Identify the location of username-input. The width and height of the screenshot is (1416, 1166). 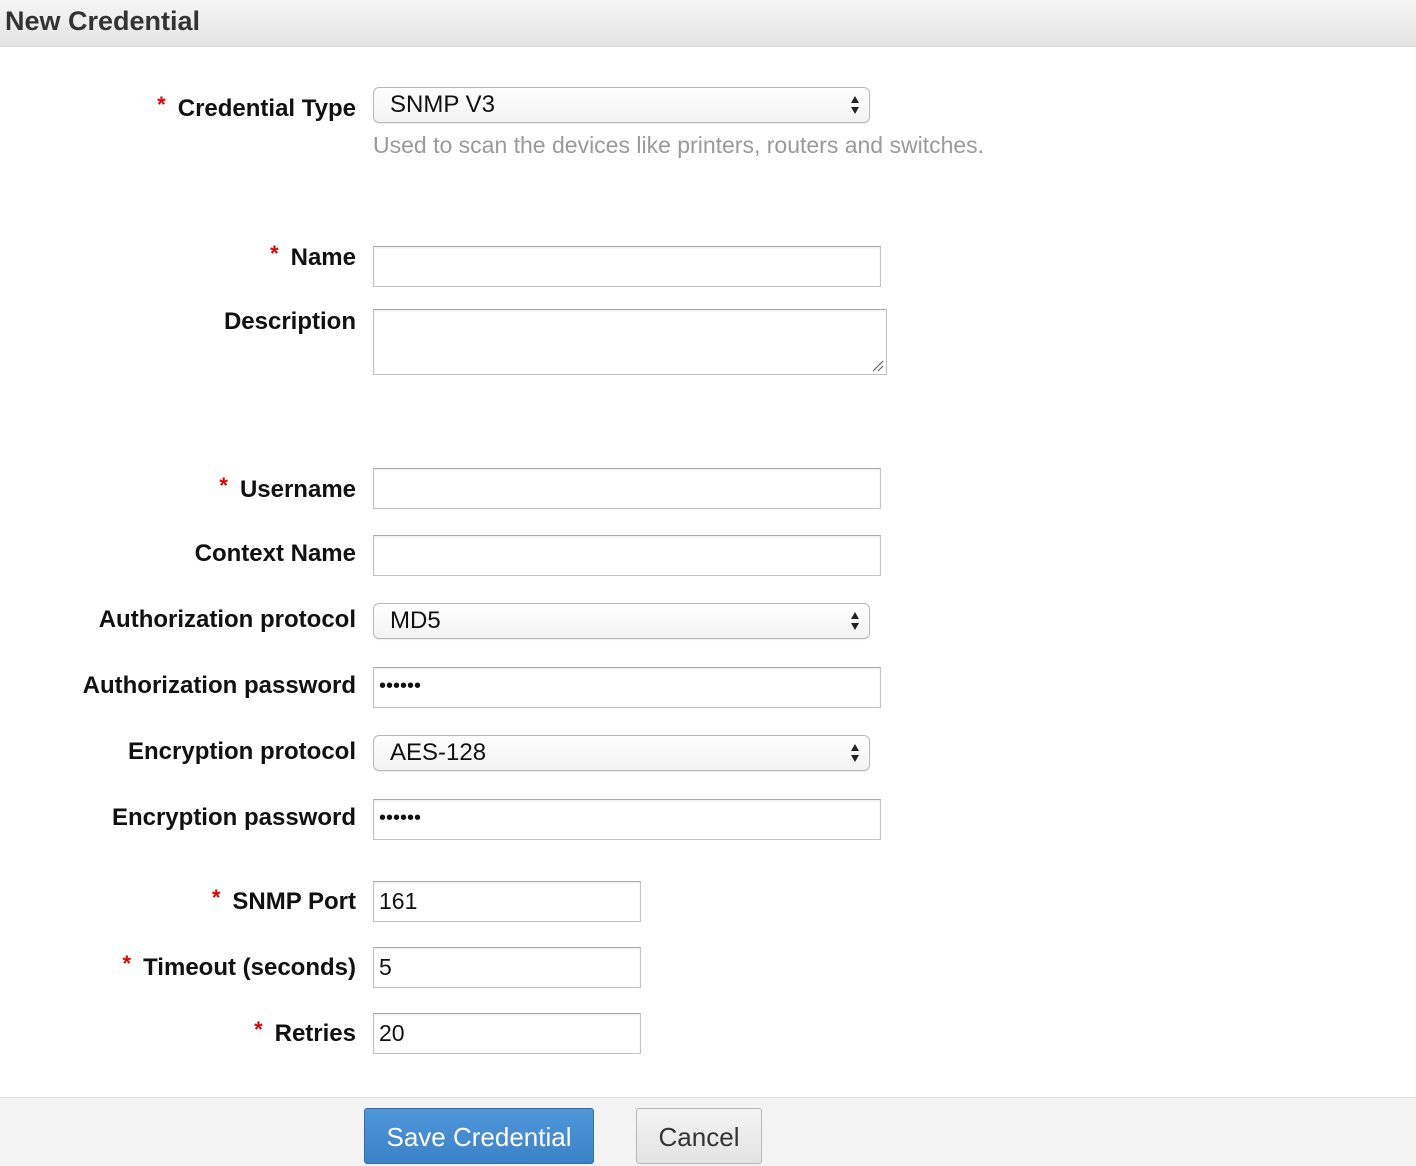
(627, 488).